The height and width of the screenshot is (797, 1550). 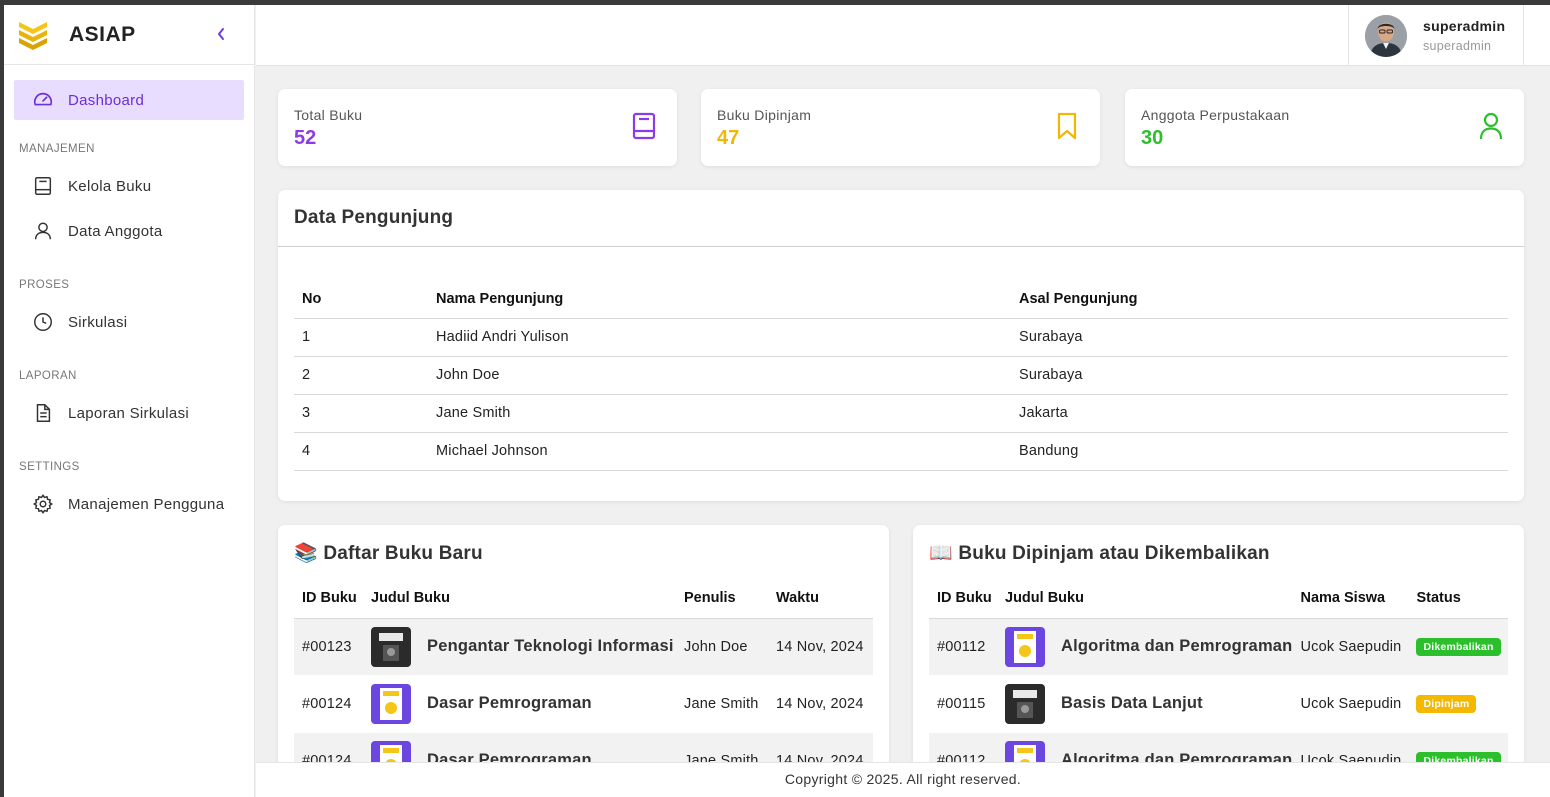 I want to click on book-title: Algoritma dan Pemrograman, so click(x=1177, y=646).